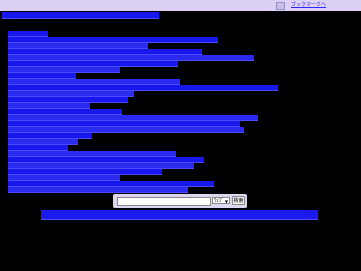  Describe the element at coordinates (164, 201) in the screenshot. I see `search-input` at that location.